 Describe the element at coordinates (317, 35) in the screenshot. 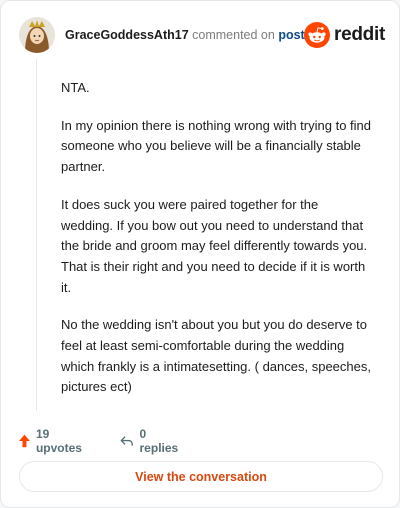

I see `reddit-snoo-icon` at that location.